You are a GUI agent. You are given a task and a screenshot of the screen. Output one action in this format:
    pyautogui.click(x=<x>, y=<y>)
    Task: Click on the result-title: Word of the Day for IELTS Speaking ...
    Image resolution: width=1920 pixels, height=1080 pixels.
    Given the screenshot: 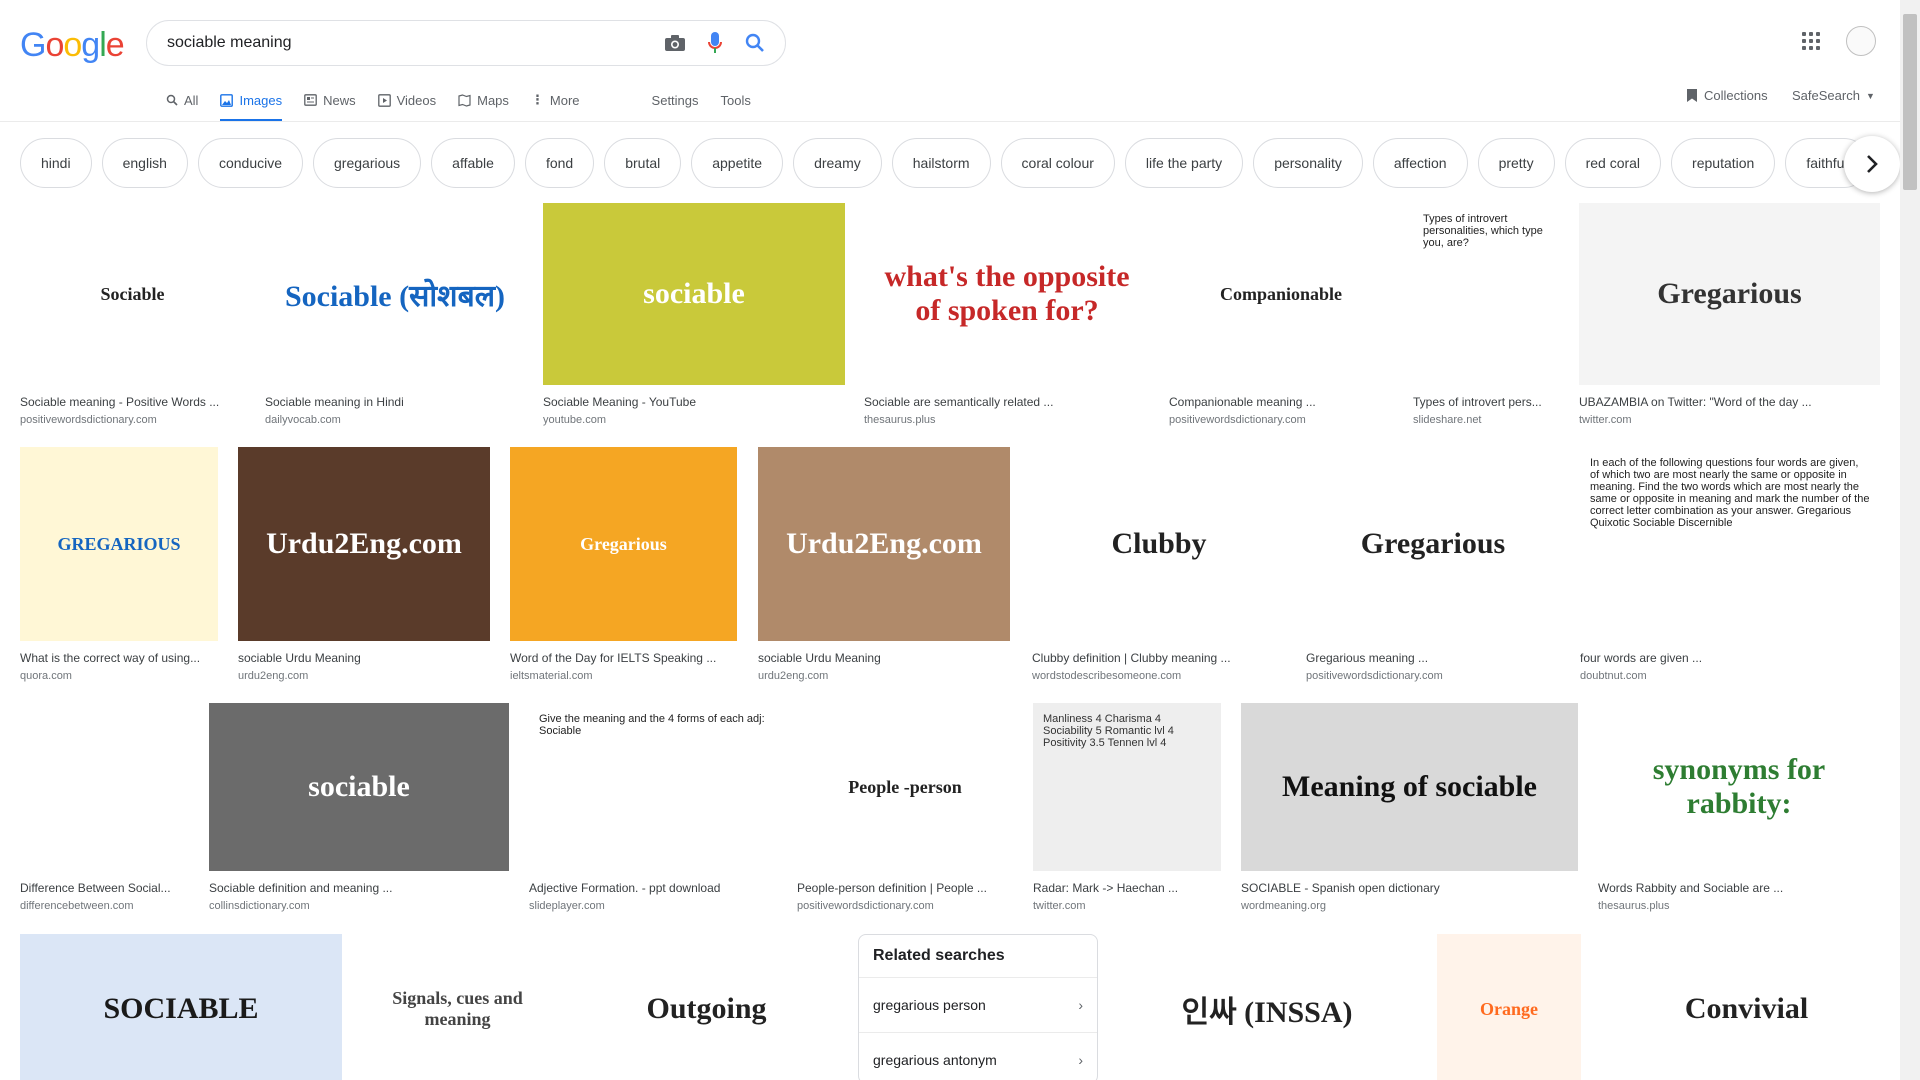 What is the action you would take?
    pyautogui.click(x=623, y=658)
    